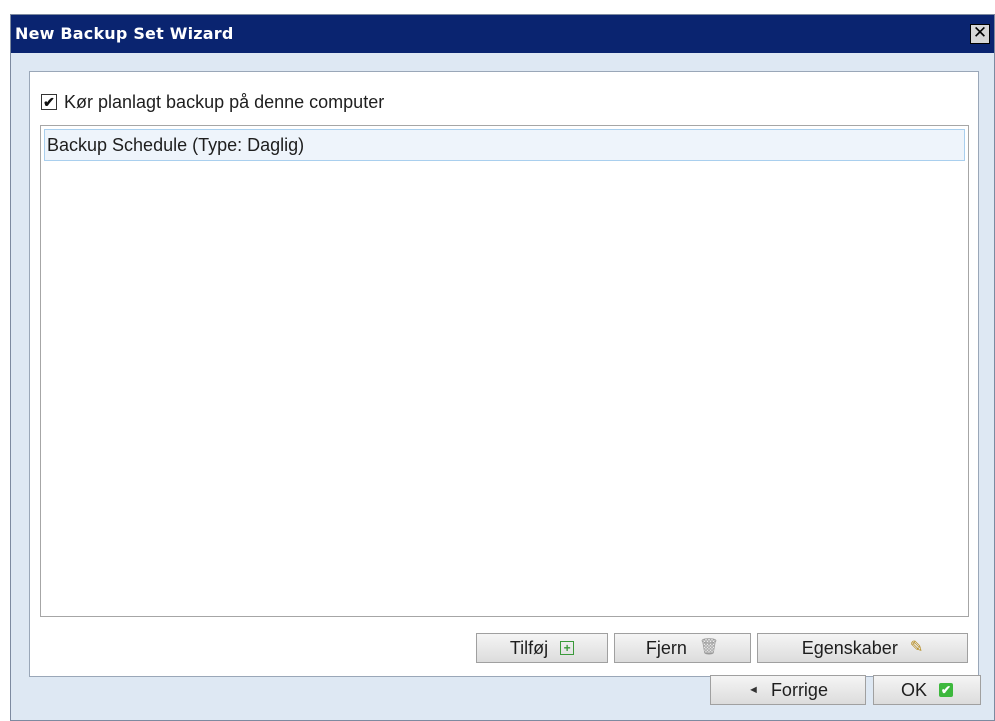  I want to click on back-button-label: Forrige, so click(799, 690).